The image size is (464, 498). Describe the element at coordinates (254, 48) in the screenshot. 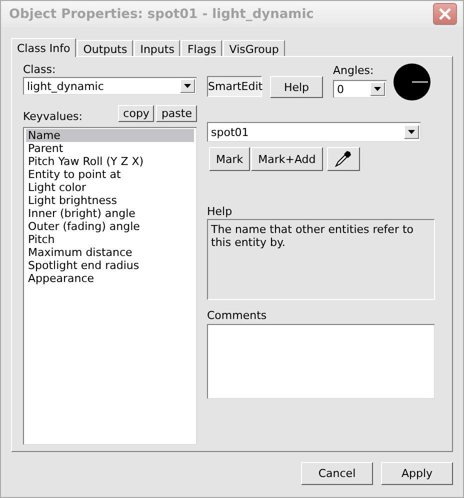

I see `tab: VisGroup` at that location.